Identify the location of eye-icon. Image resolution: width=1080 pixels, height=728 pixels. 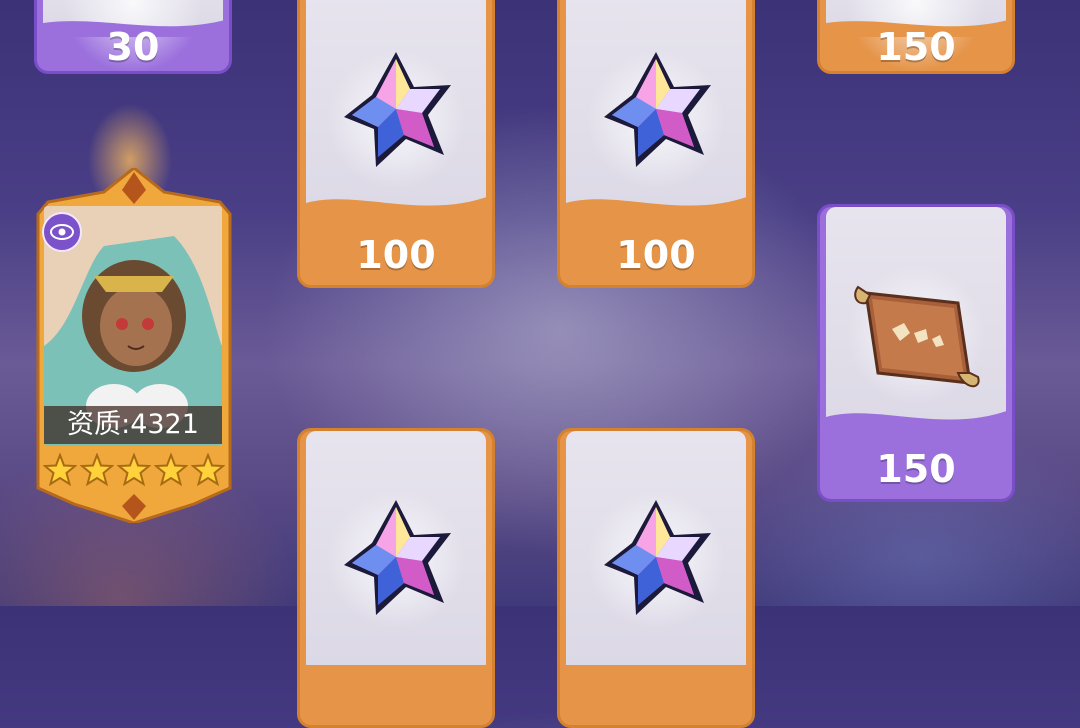
(62, 232).